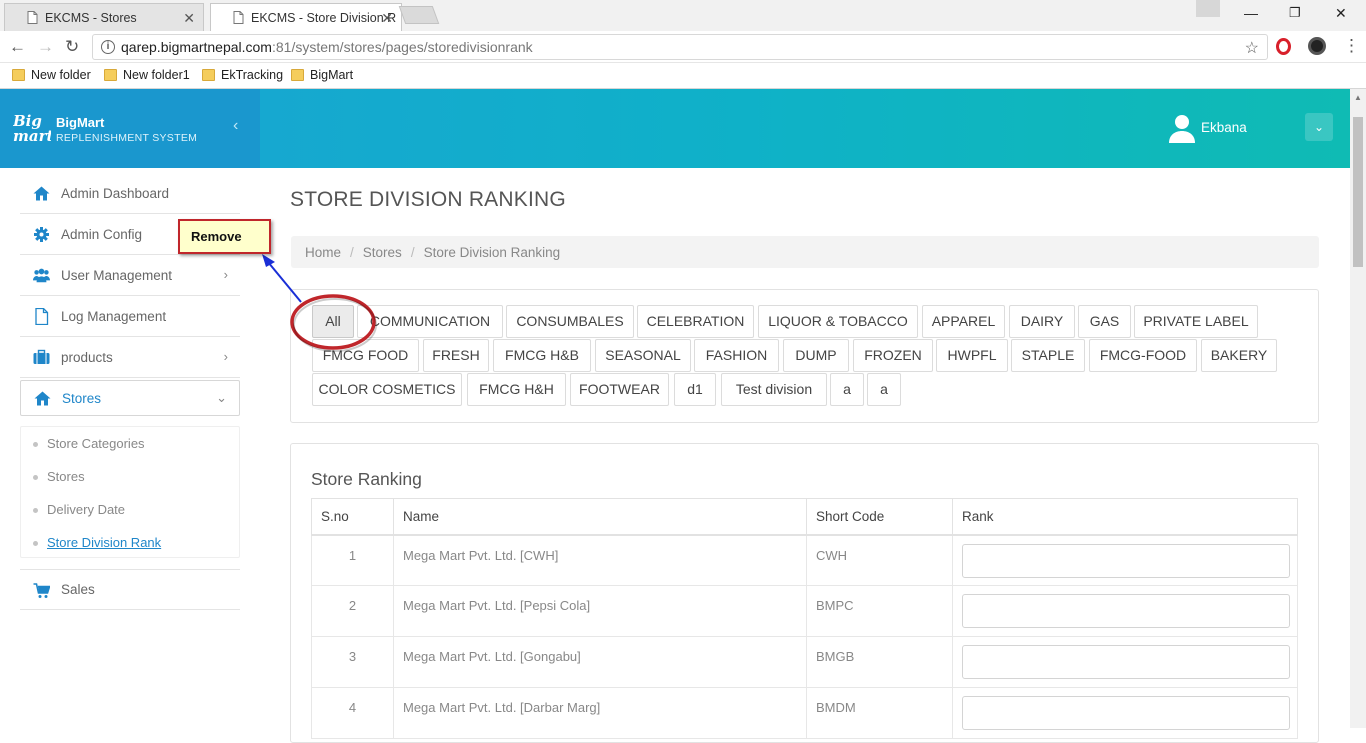 Image resolution: width=1366 pixels, height=743 pixels. I want to click on cell-sno: 4, so click(352, 713).